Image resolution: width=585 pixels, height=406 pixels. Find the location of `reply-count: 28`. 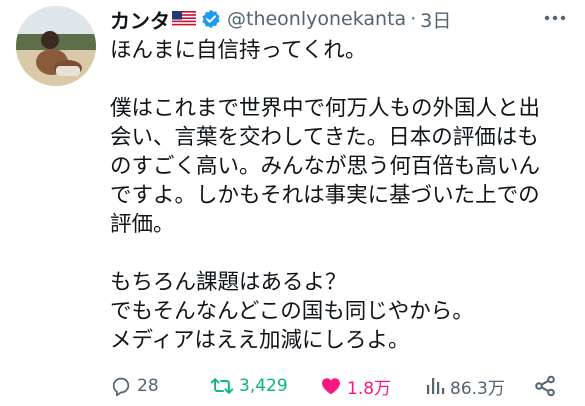

reply-count: 28 is located at coordinates (148, 386).